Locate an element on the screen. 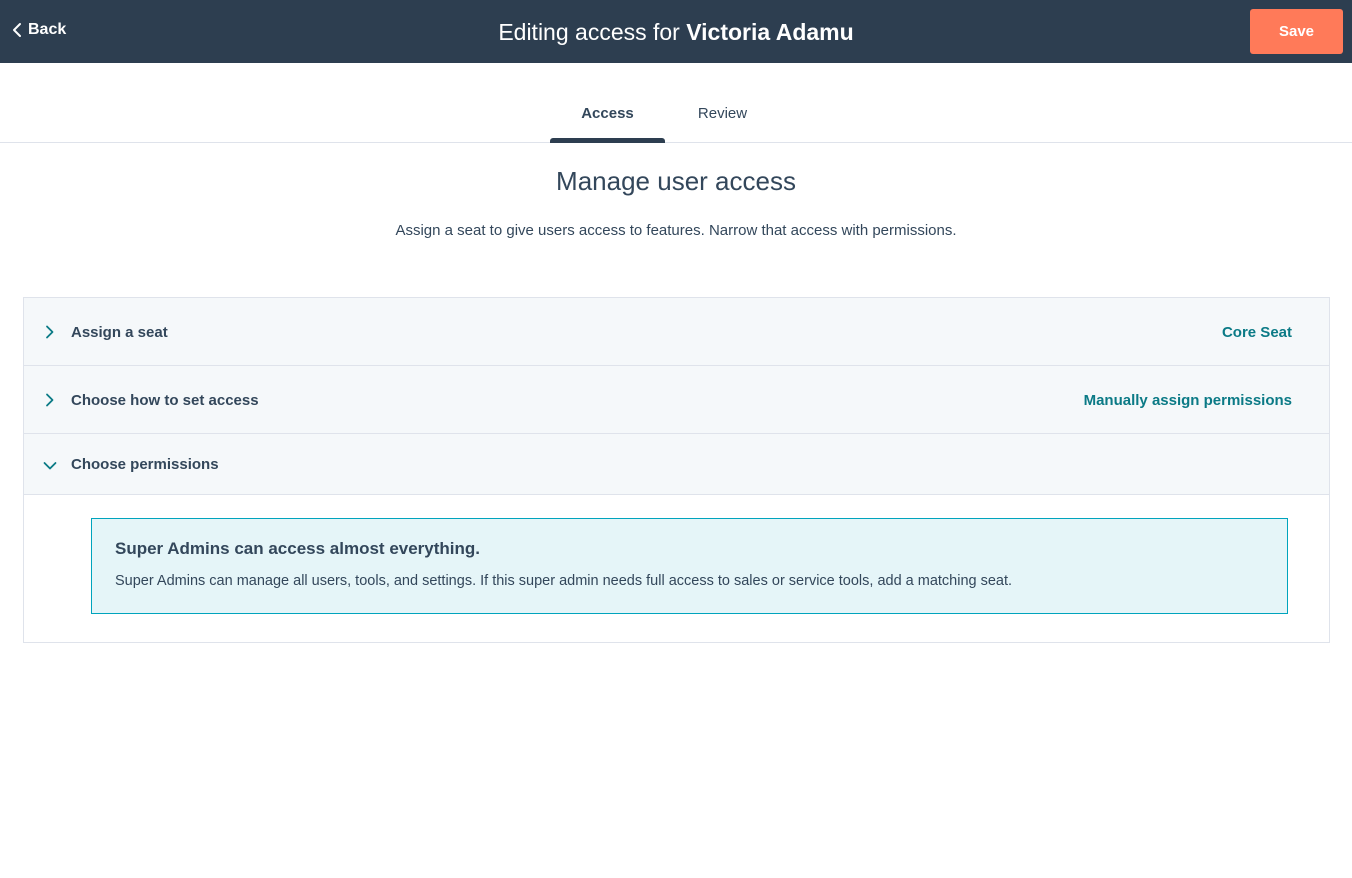 The height and width of the screenshot is (878, 1352). accordion-label: Assign a seat is located at coordinates (119, 332).